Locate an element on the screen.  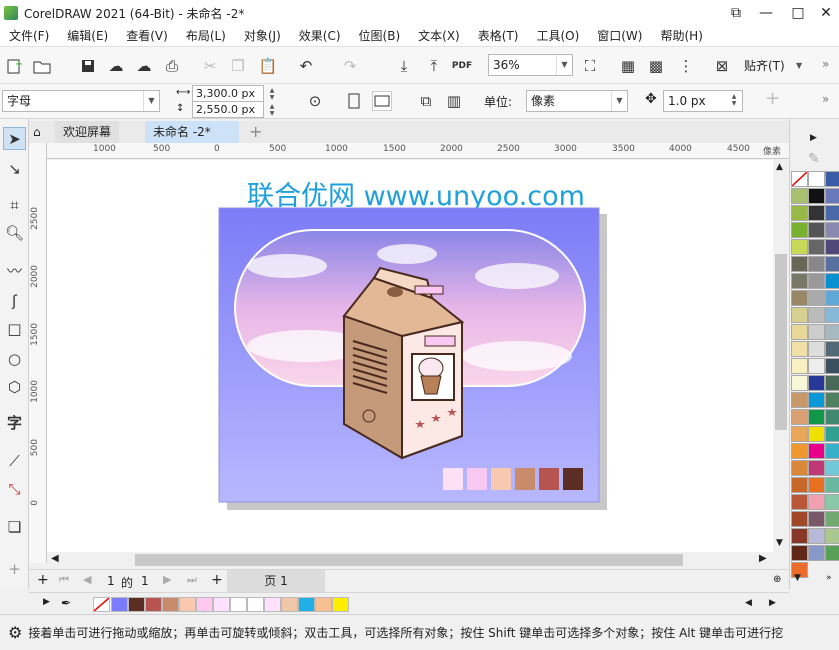
full-screen-icon: ⛶ is located at coordinates (590, 66).